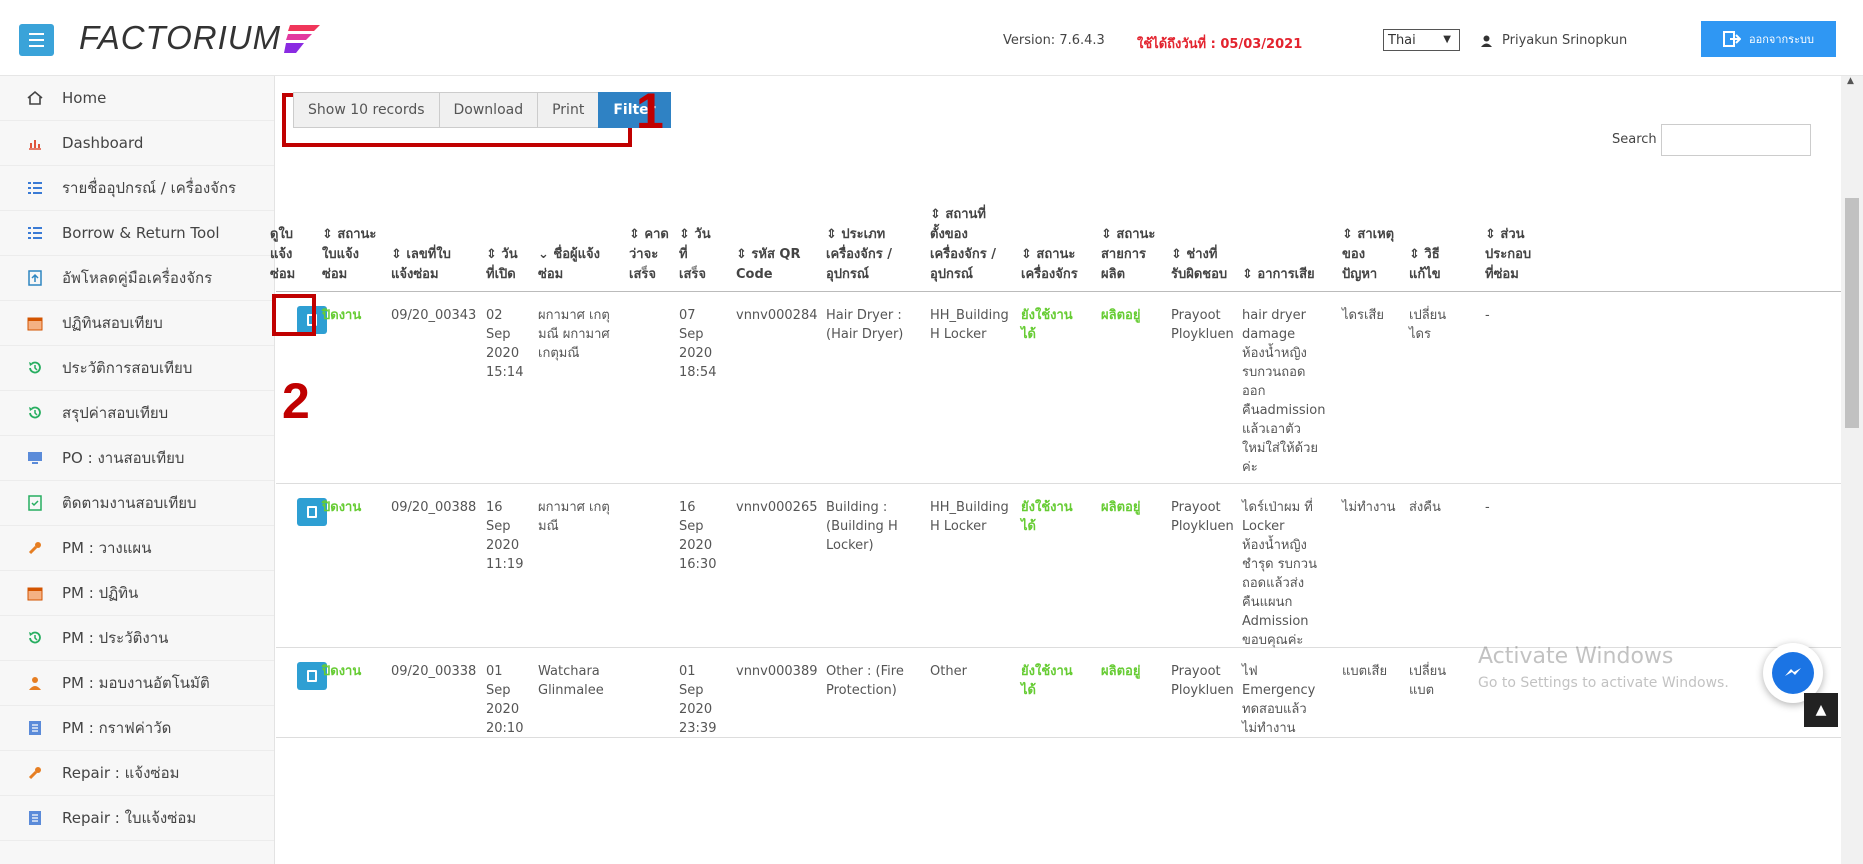  What do you see at coordinates (112, 323) in the screenshot?
I see `sidebar-item-label: ปฏิทินสอบเทียบ` at bounding box center [112, 323].